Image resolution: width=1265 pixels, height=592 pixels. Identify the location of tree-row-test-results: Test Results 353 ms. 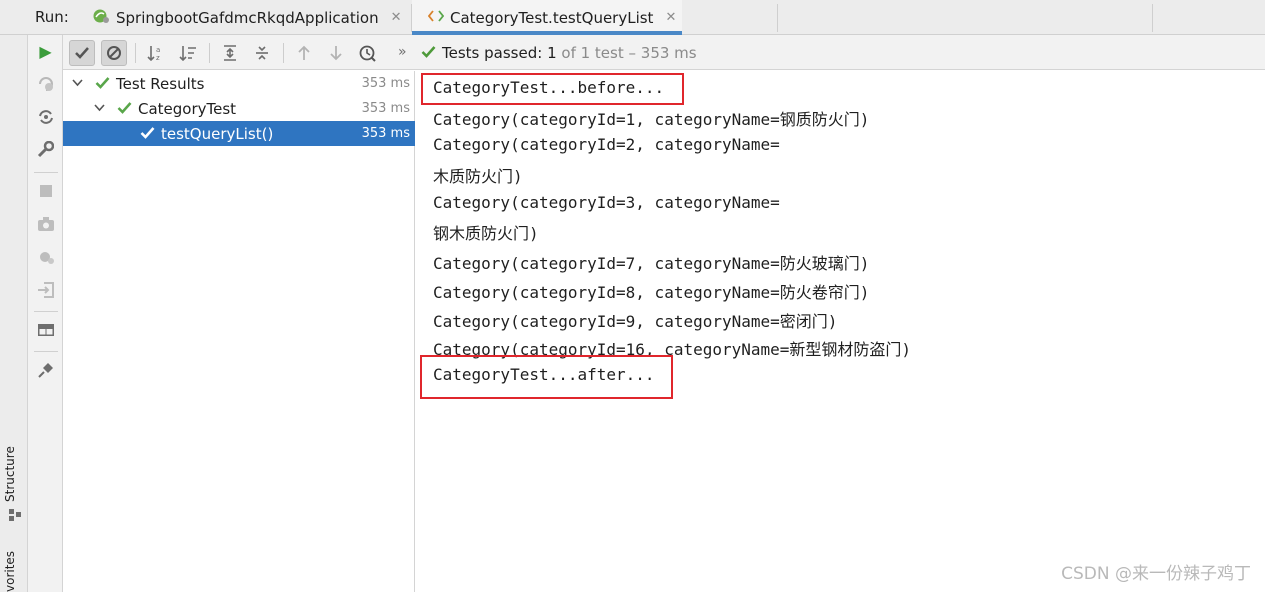
(239, 83).